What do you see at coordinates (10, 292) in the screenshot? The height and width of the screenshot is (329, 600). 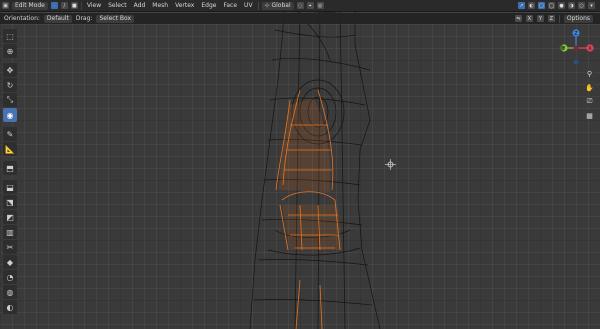 I see `tool-smooth: ◍` at bounding box center [10, 292].